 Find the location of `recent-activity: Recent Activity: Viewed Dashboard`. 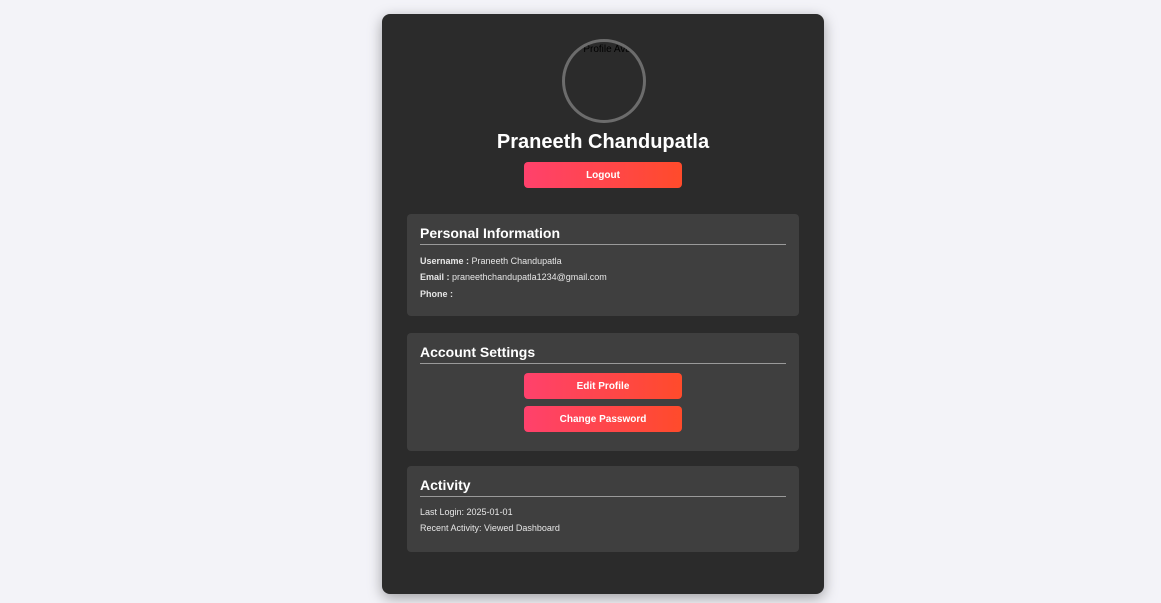

recent-activity: Recent Activity: Viewed Dashboard is located at coordinates (490, 528).